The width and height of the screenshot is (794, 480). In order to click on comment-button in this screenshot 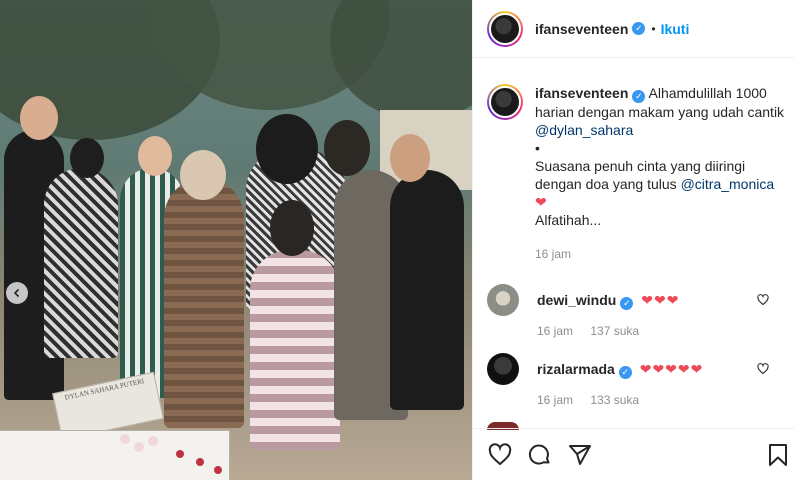, I will do `click(540, 455)`.